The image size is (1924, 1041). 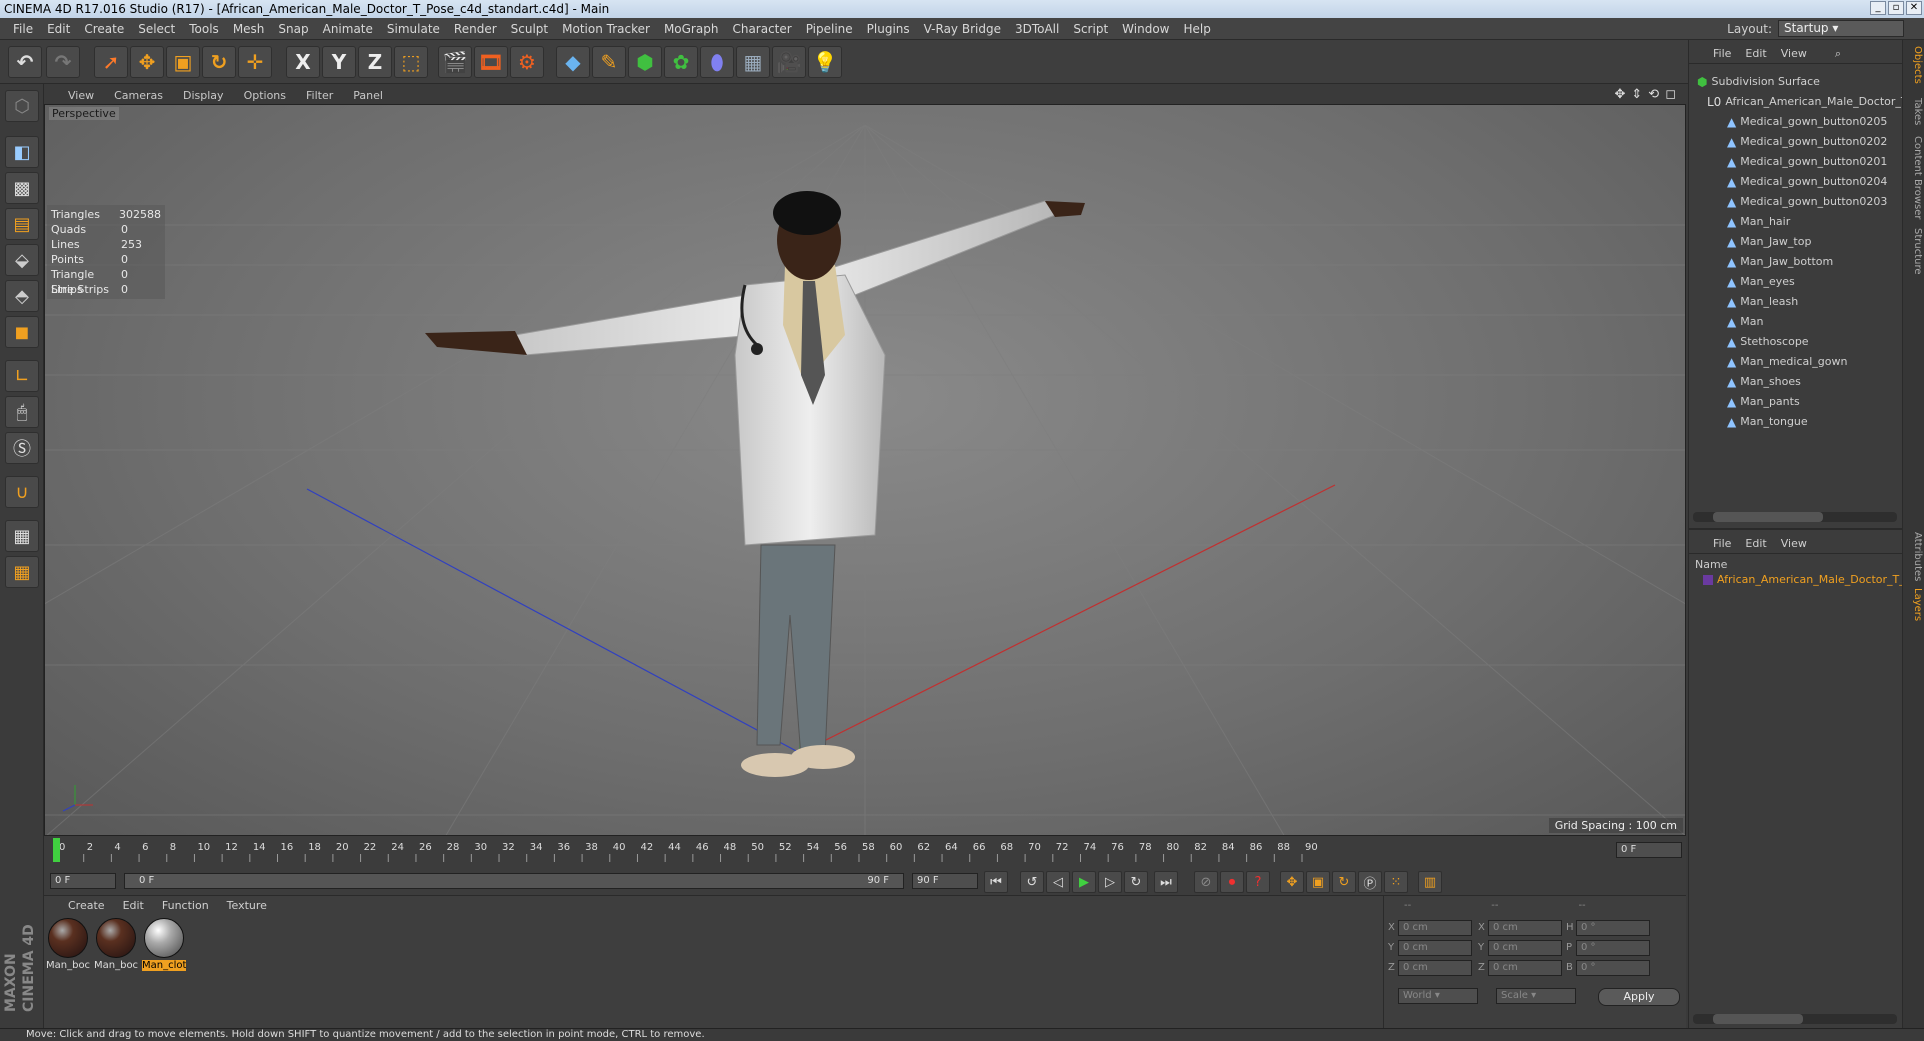 What do you see at coordinates (1090, 29) in the screenshot?
I see `menu-script: Script` at bounding box center [1090, 29].